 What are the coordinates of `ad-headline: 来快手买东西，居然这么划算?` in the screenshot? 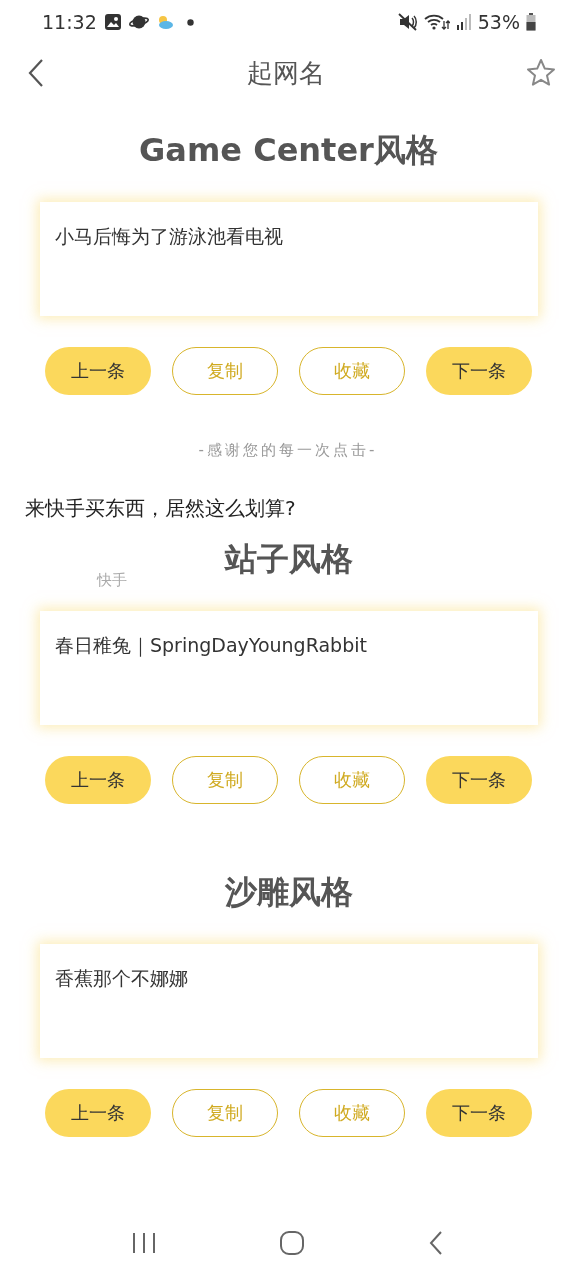 It's located at (160, 508).